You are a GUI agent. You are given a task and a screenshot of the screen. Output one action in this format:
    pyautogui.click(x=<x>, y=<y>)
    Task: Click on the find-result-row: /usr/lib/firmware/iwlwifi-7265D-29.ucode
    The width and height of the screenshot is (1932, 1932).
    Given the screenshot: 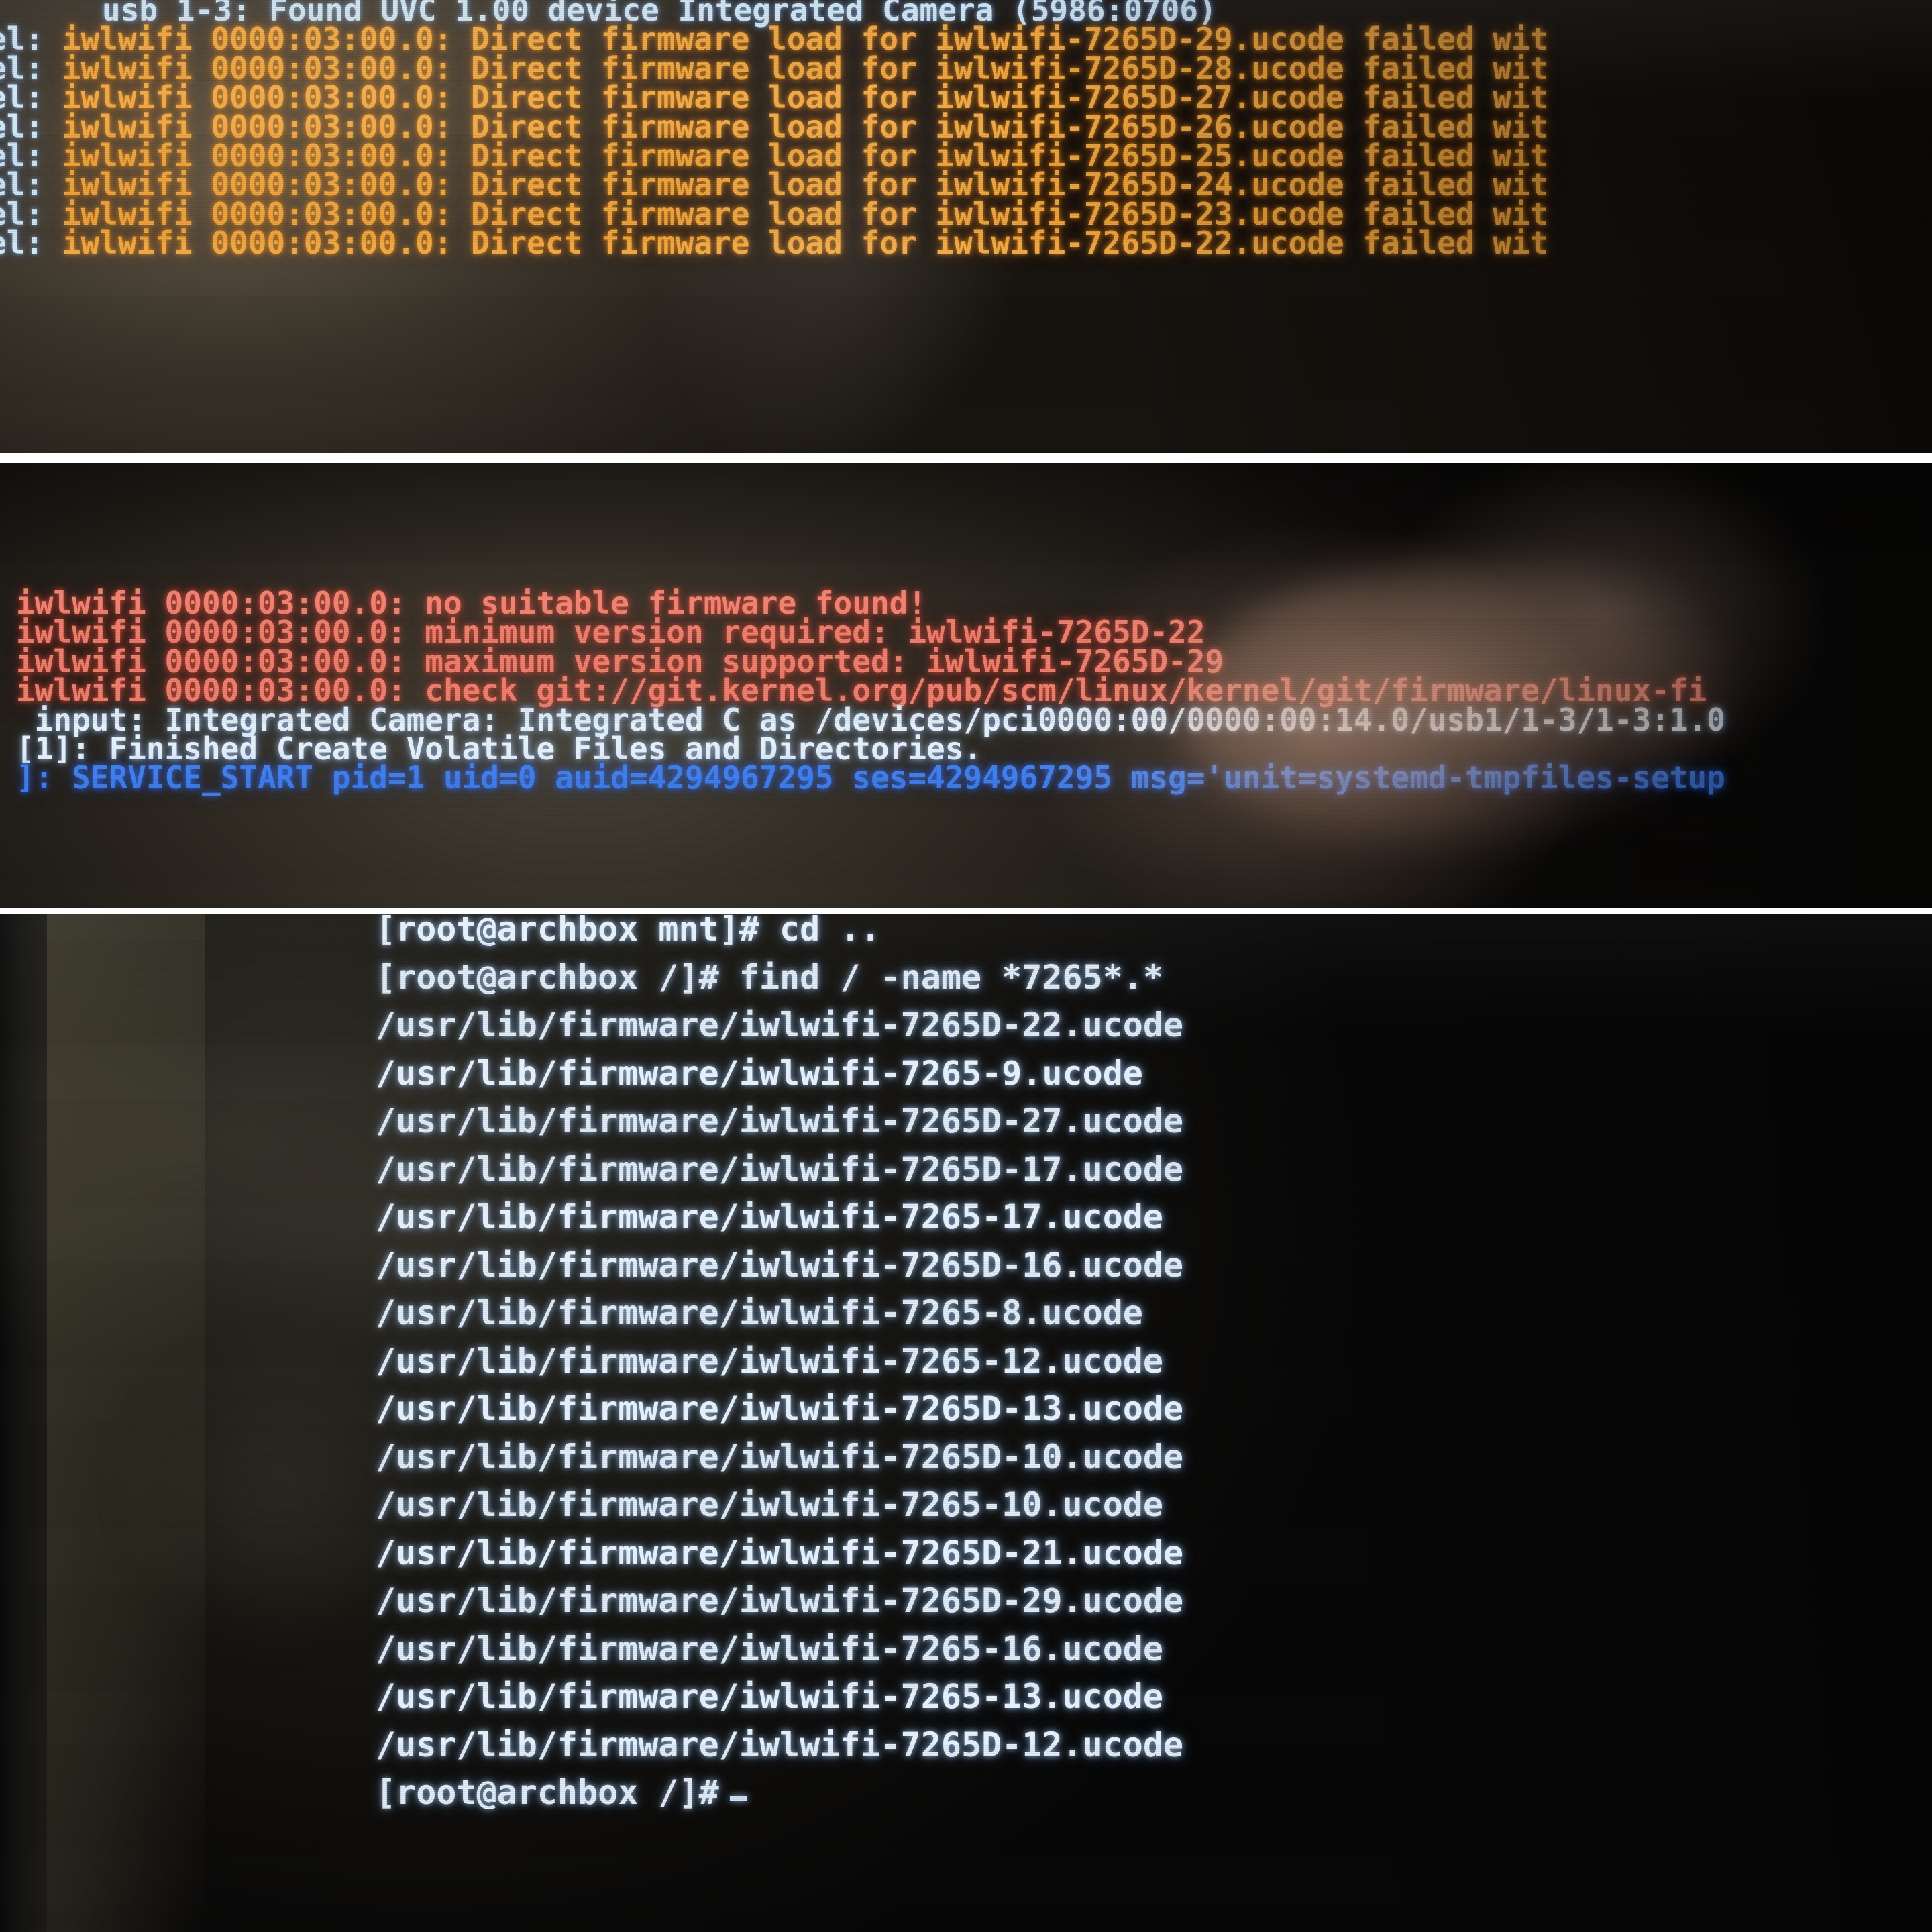 What is the action you would take?
    pyautogui.click(x=779, y=1601)
    